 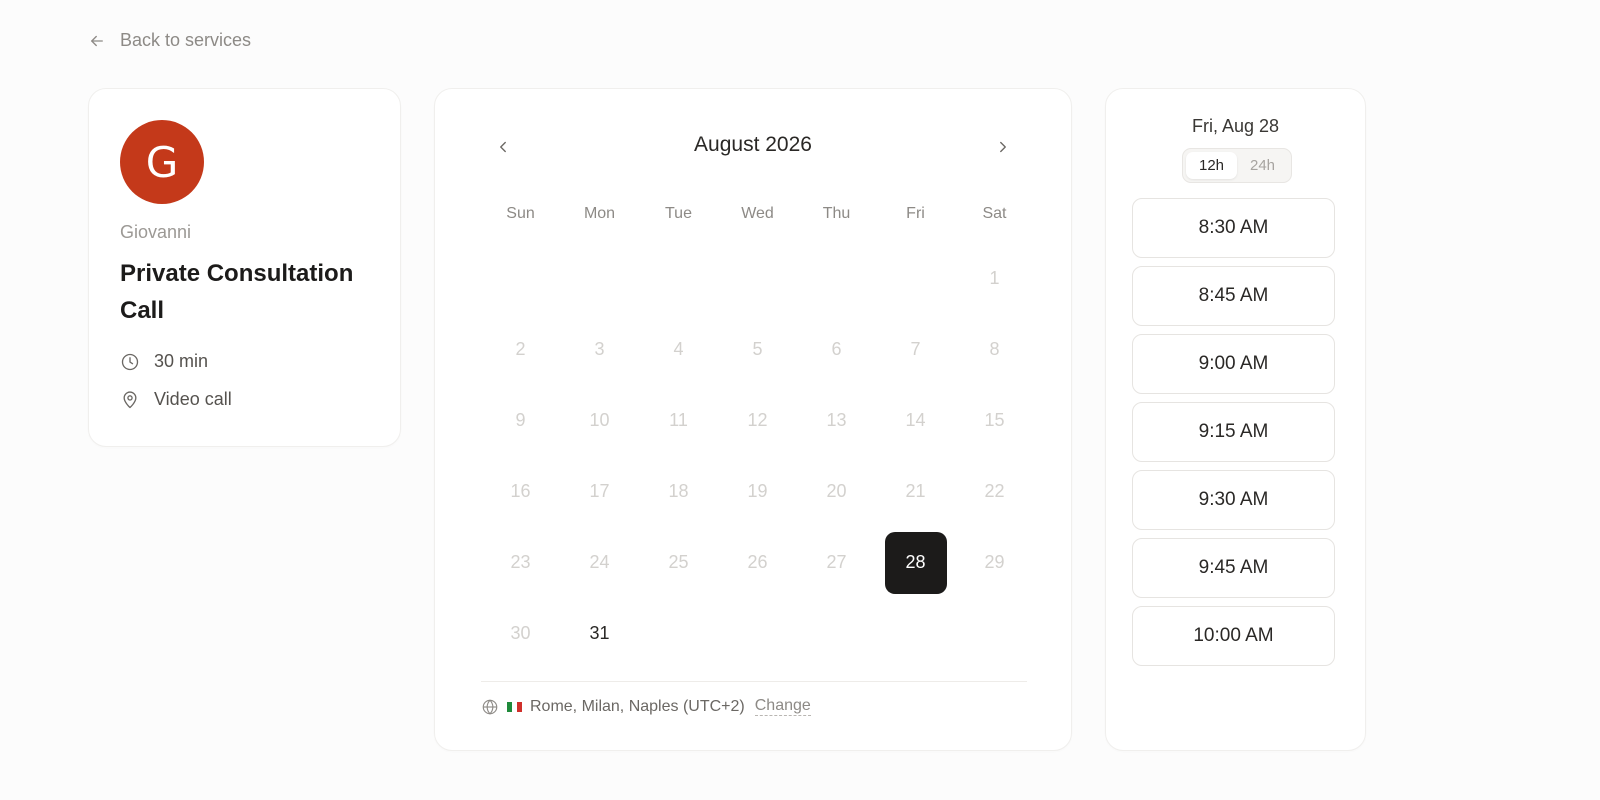 I want to click on time-slot-button: 8:30 AM, so click(x=1233, y=228).